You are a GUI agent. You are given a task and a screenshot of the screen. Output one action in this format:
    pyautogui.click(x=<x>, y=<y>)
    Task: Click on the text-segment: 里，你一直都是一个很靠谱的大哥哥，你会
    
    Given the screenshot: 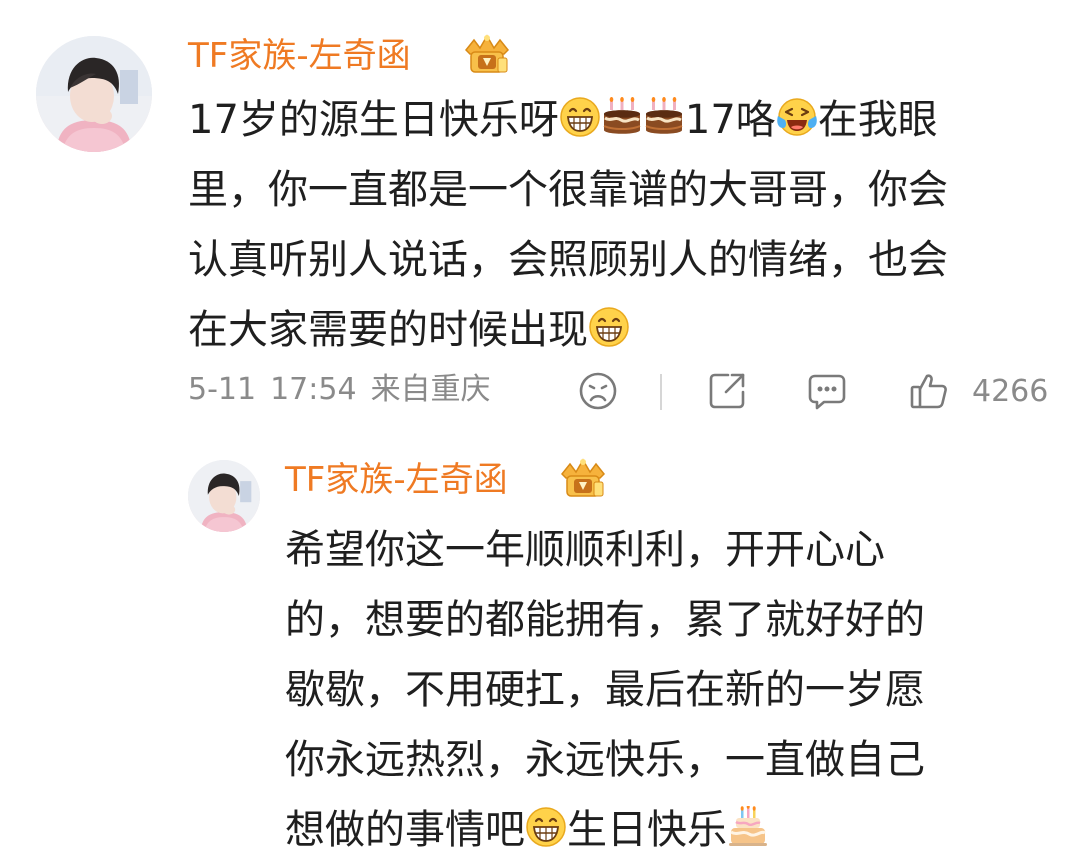 What is the action you would take?
    pyautogui.click(x=568, y=190)
    